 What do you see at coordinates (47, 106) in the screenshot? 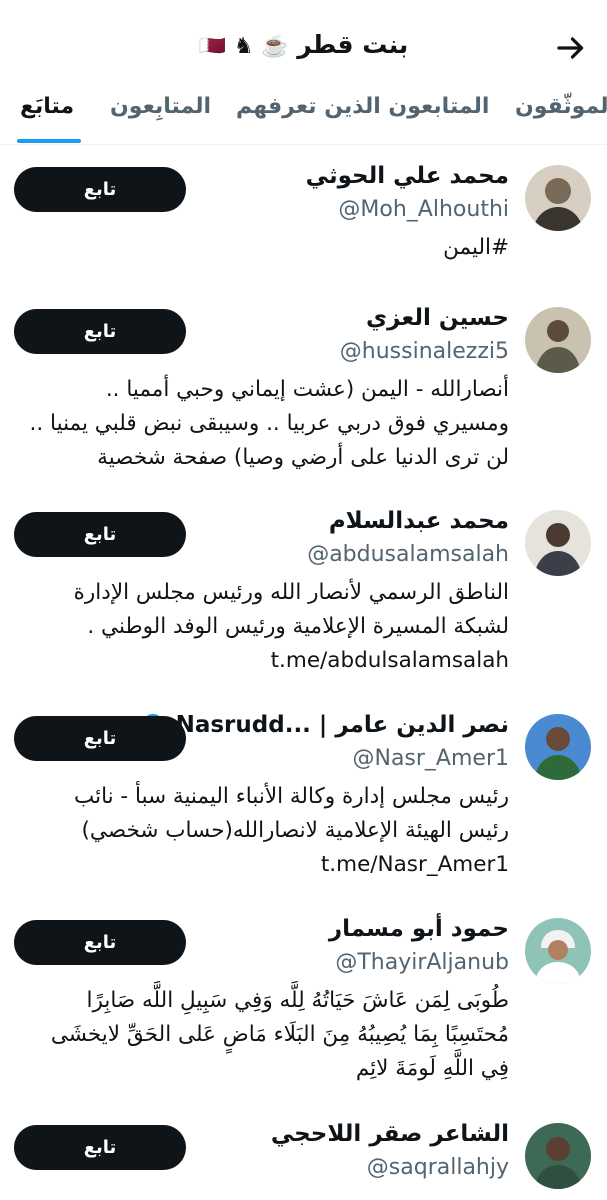
I see `tab-following: متابَع` at bounding box center [47, 106].